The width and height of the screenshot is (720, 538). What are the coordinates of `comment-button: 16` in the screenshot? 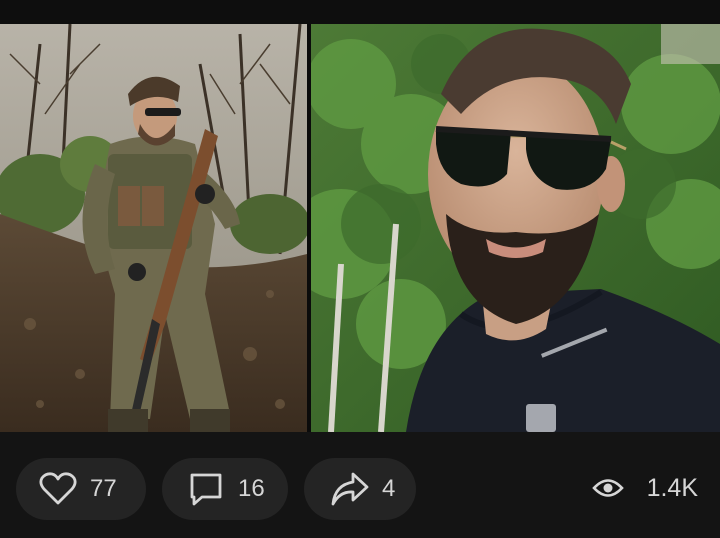 It's located at (225, 489).